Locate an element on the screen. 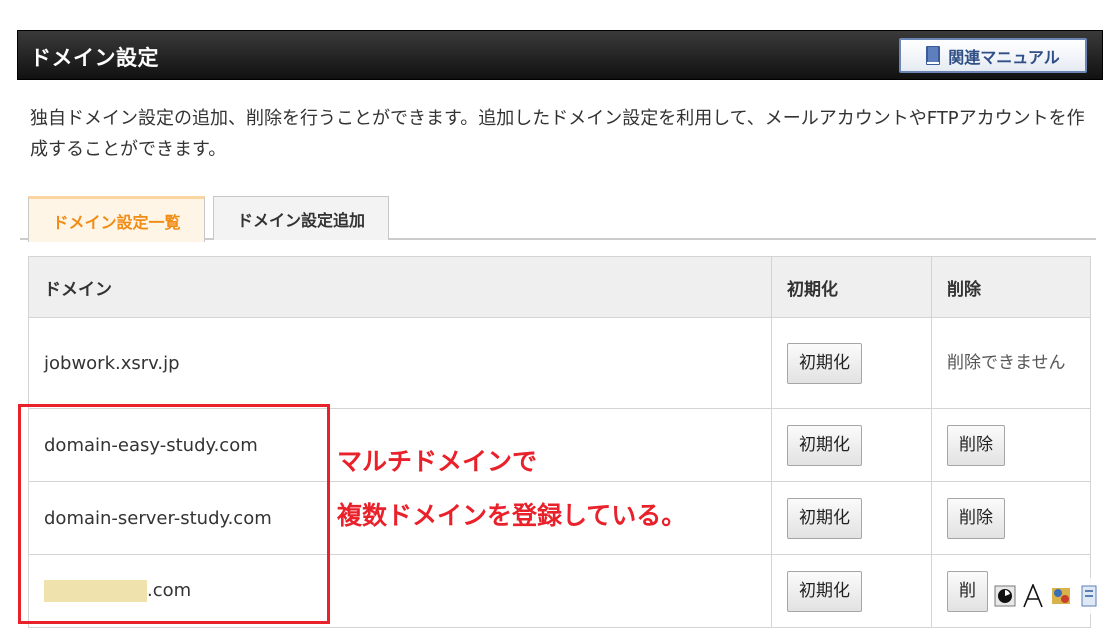 The width and height of the screenshot is (1105, 638). file-icon is located at coordinates (1089, 596).